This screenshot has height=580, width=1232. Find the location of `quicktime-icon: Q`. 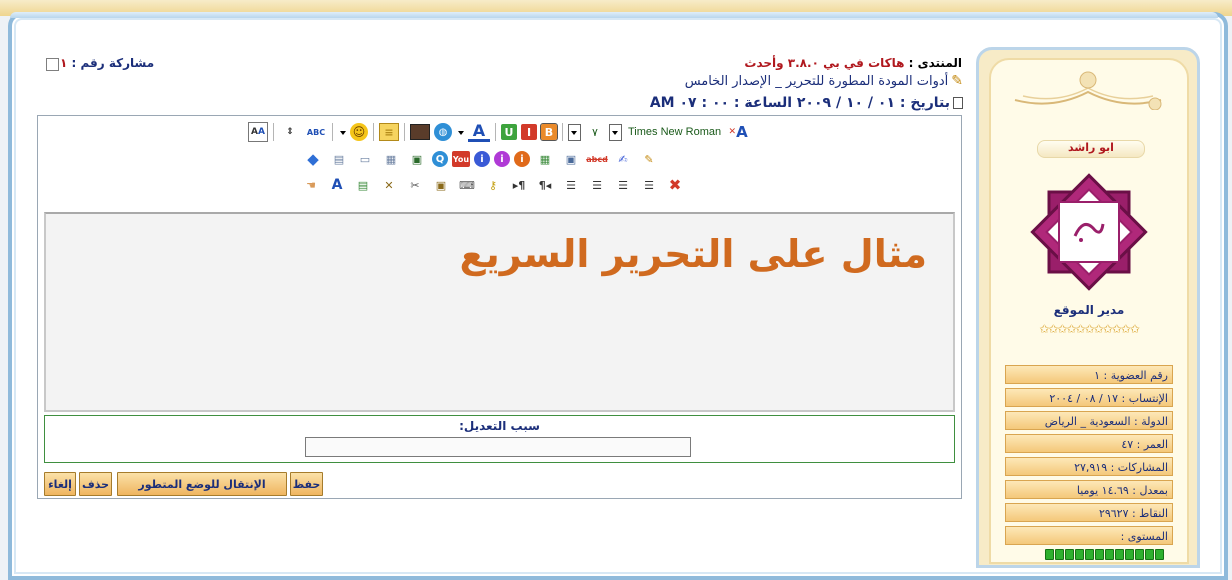

quicktime-icon: Q is located at coordinates (440, 159).